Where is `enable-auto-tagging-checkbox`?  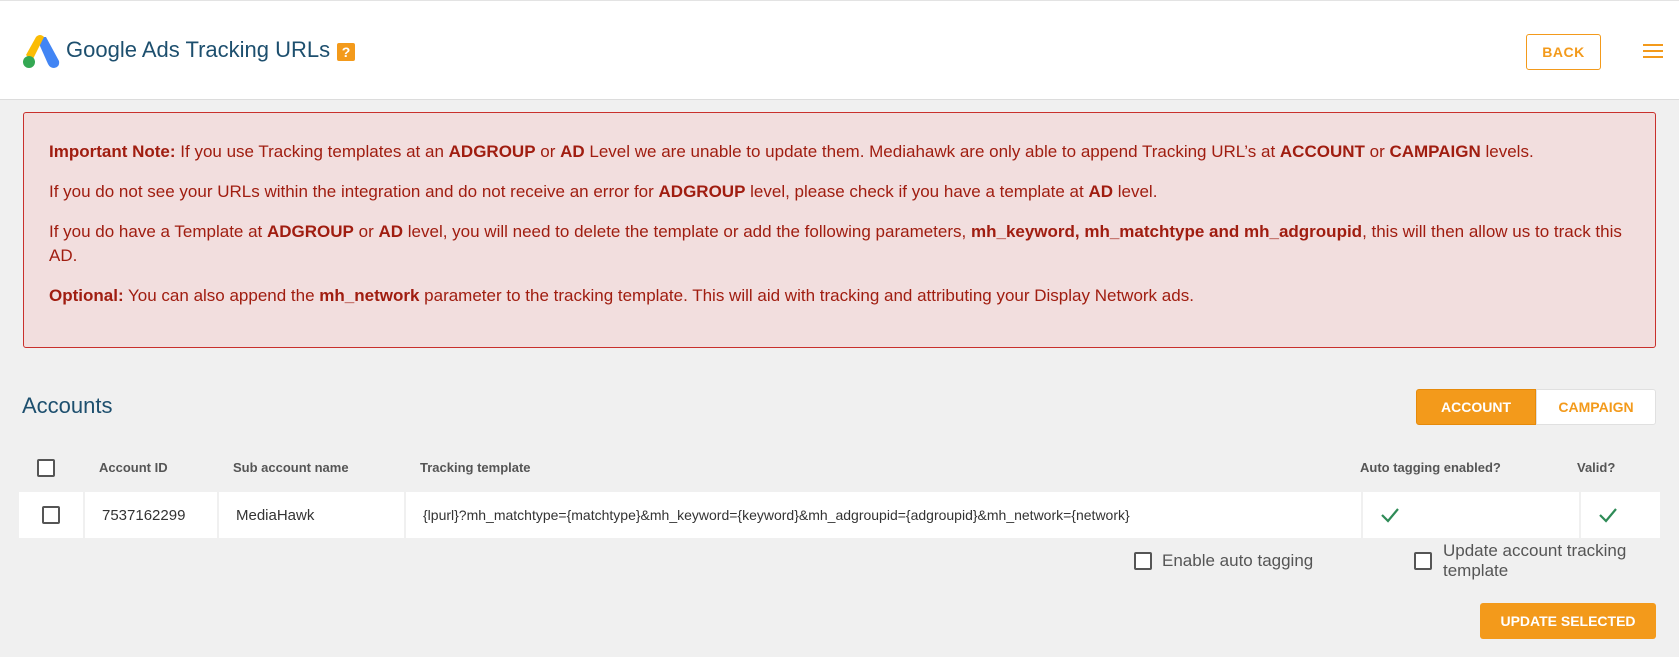
enable-auto-tagging-checkbox is located at coordinates (1143, 561).